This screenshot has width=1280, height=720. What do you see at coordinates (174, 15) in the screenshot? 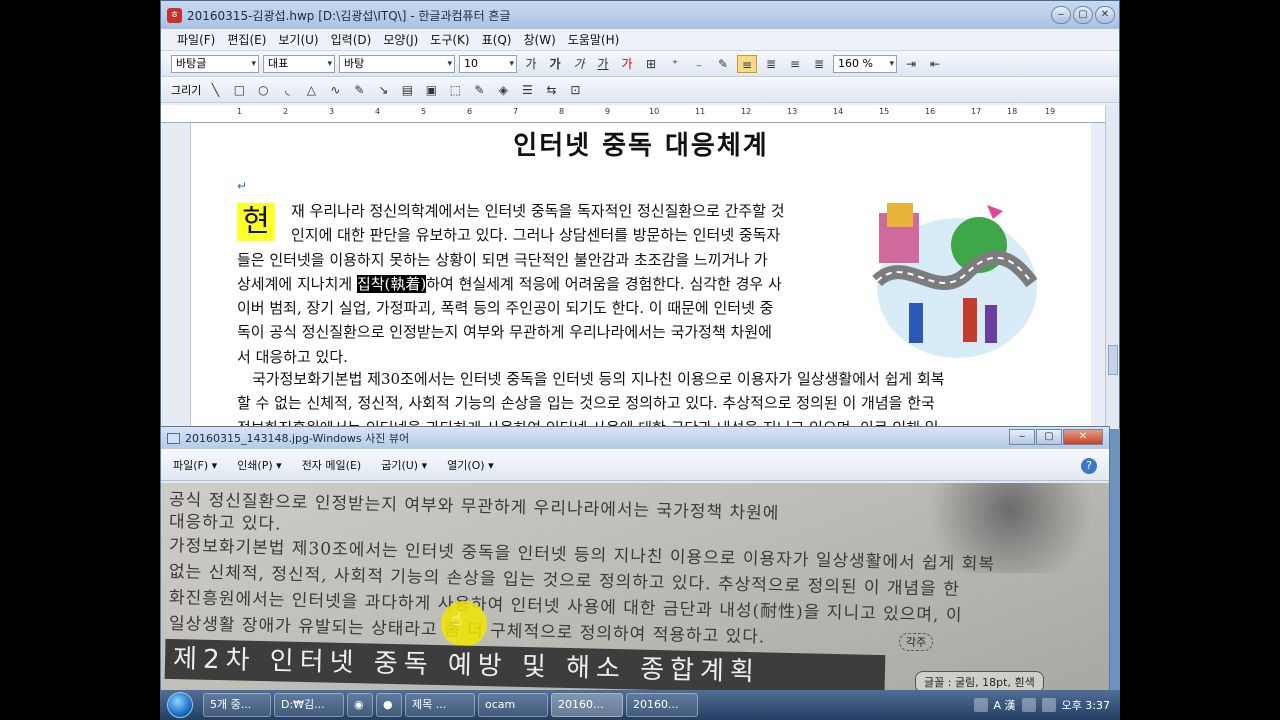
I see `hwp-app-icon: ㅎ` at bounding box center [174, 15].